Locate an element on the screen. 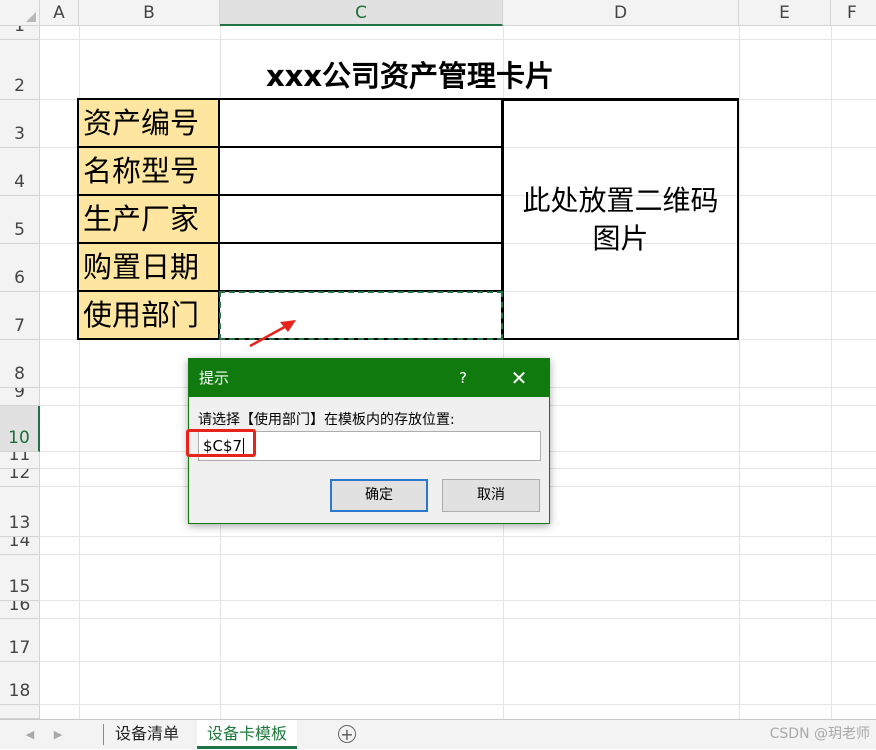  prev-sheet-icon: ◀ is located at coordinates (30, 735).